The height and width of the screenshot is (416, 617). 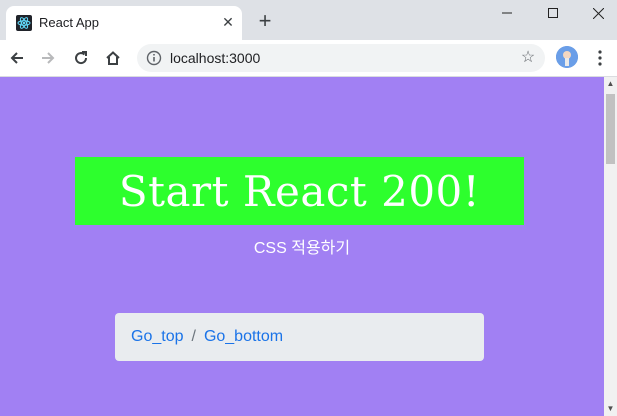 What do you see at coordinates (154, 58) in the screenshot?
I see `info-icon` at bounding box center [154, 58].